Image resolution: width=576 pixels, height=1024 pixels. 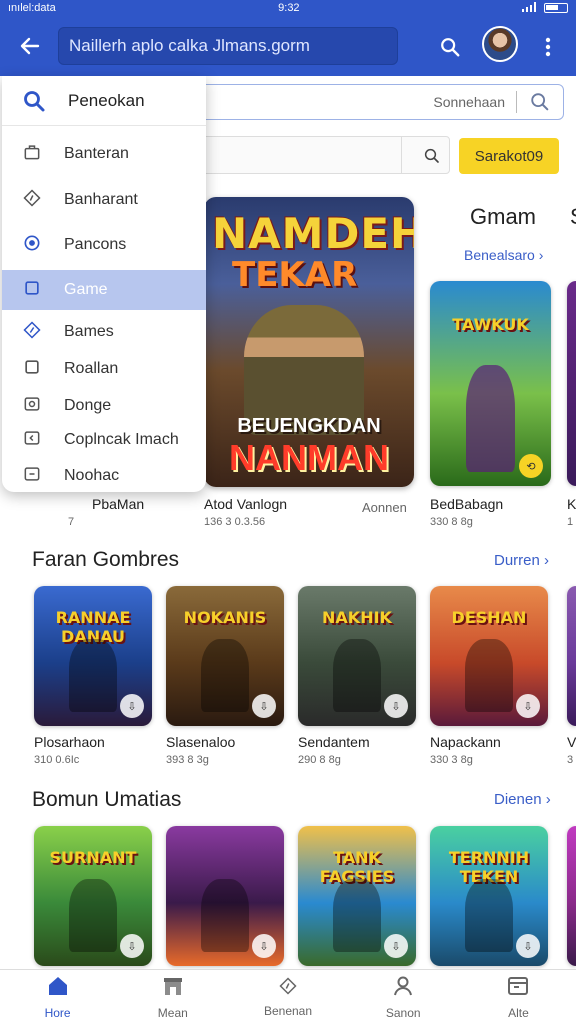 I want to click on game-tile-bedbabagn: TAWKUK ⟲, so click(x=490, y=383).